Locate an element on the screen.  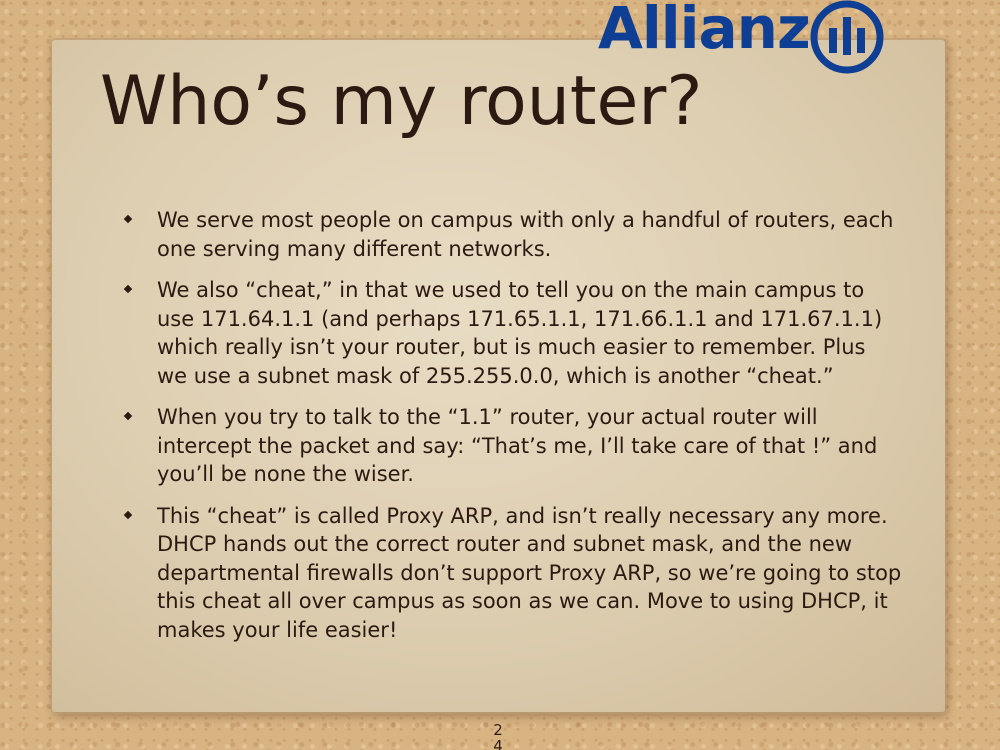
slide-title: Who’s my router? is located at coordinates (401, 101).